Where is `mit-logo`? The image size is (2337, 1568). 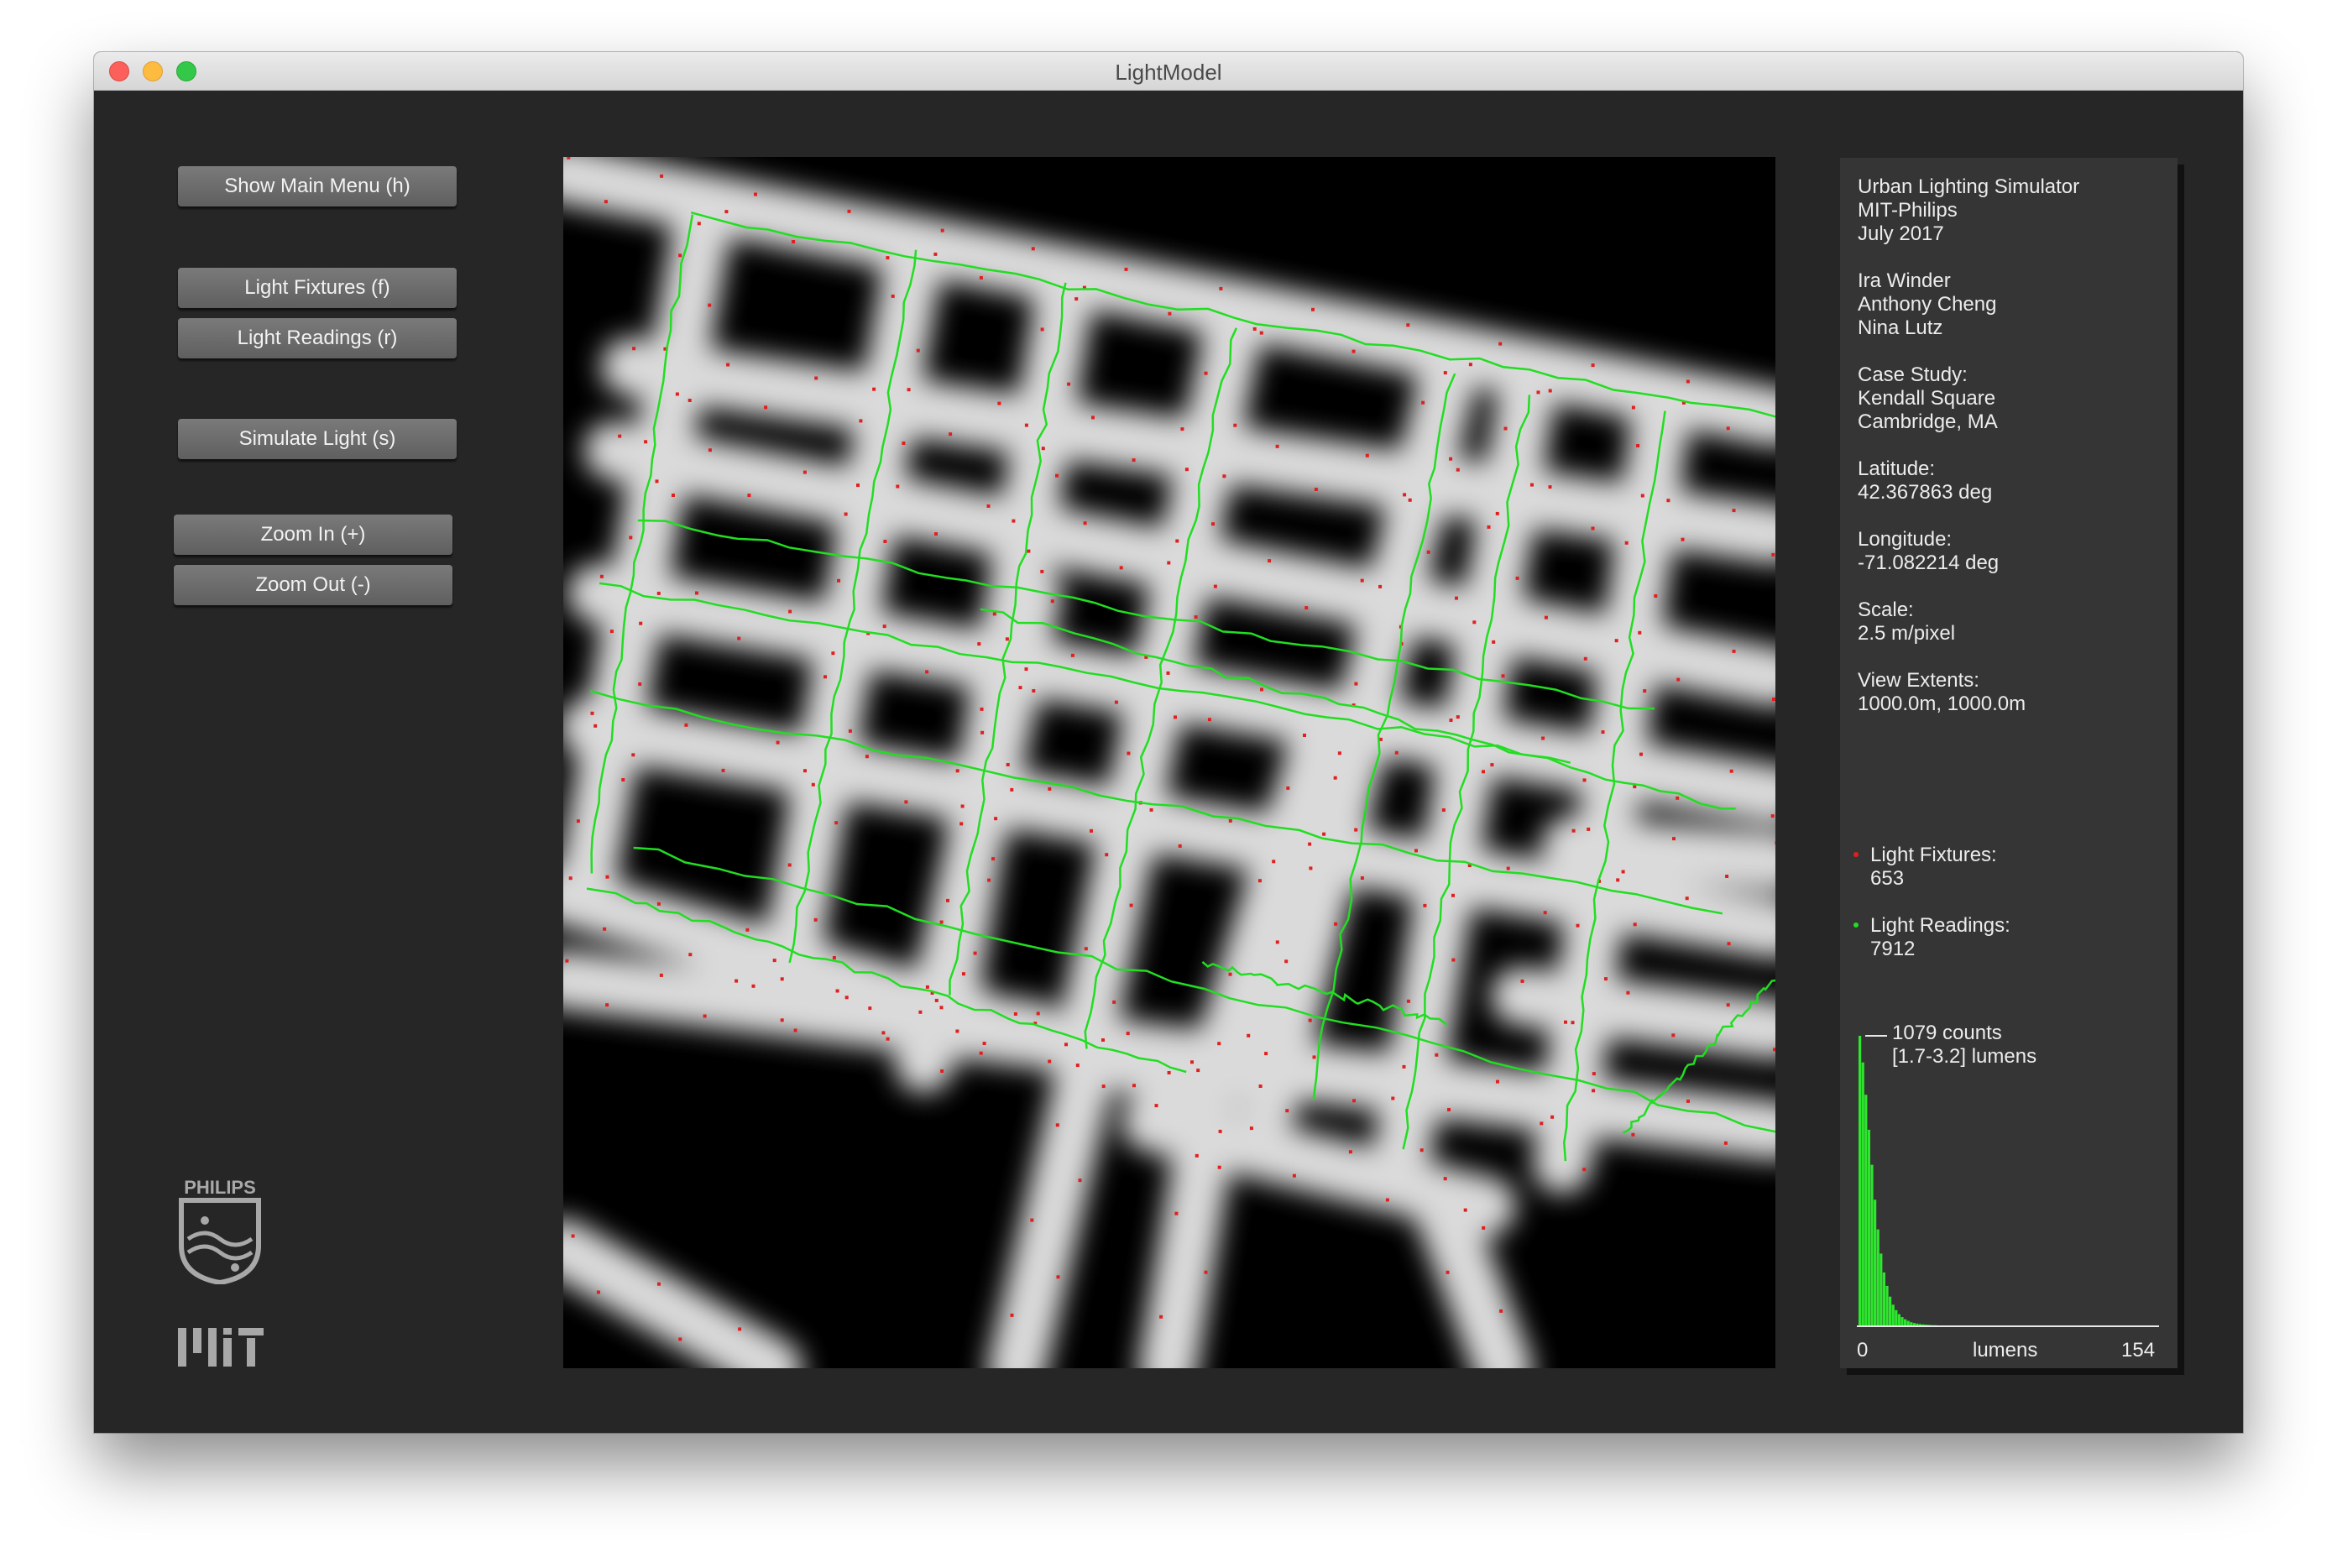 mit-logo is located at coordinates (221, 1348).